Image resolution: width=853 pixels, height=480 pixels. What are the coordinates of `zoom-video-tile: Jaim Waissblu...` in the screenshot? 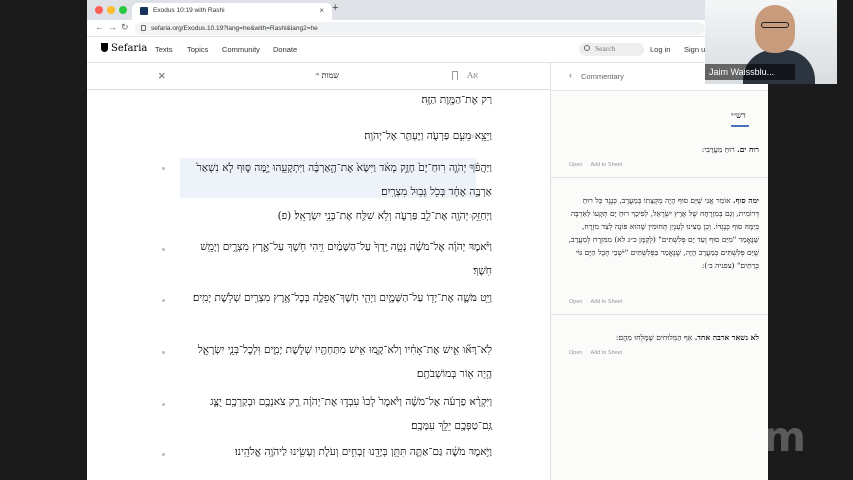 It's located at (771, 42).